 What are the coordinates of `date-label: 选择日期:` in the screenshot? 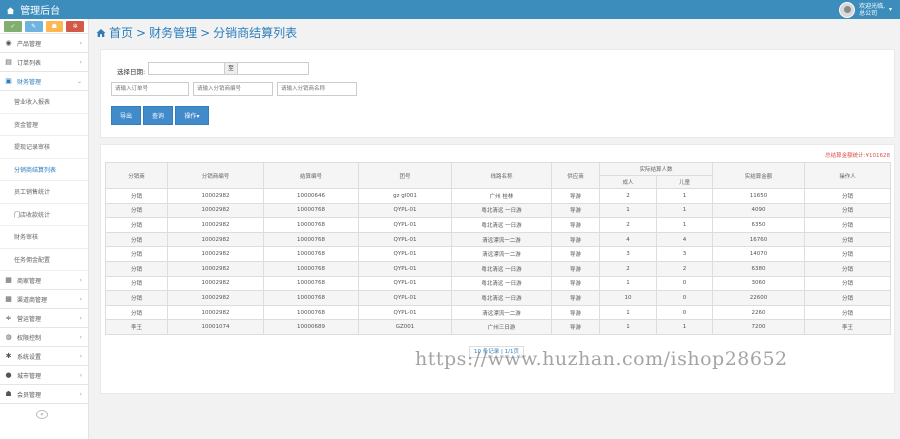 It's located at (131, 72).